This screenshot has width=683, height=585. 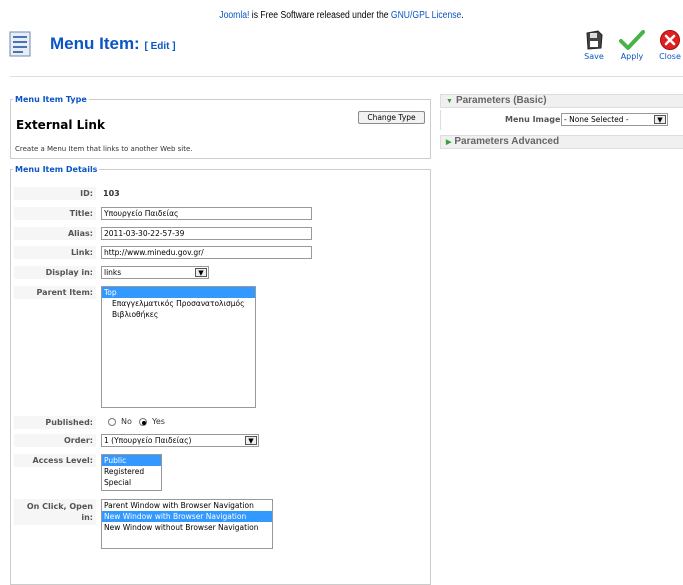 I want to click on on-click-open-option: Parent Window with Browser Navigation, so click(x=187, y=505).